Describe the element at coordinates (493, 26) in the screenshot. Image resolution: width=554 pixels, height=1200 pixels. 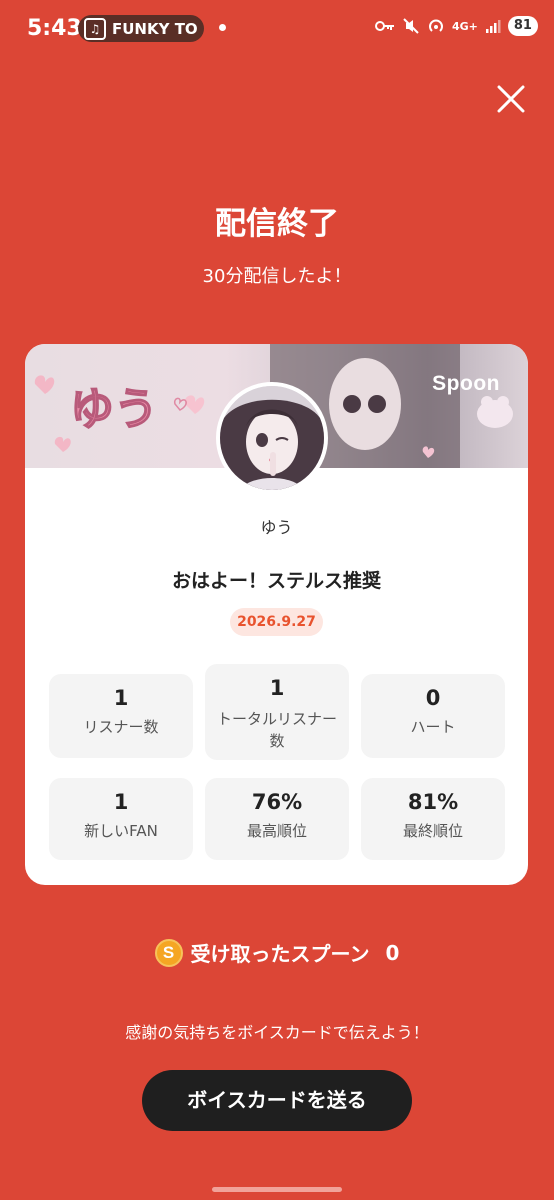
I see `signal-icon` at that location.